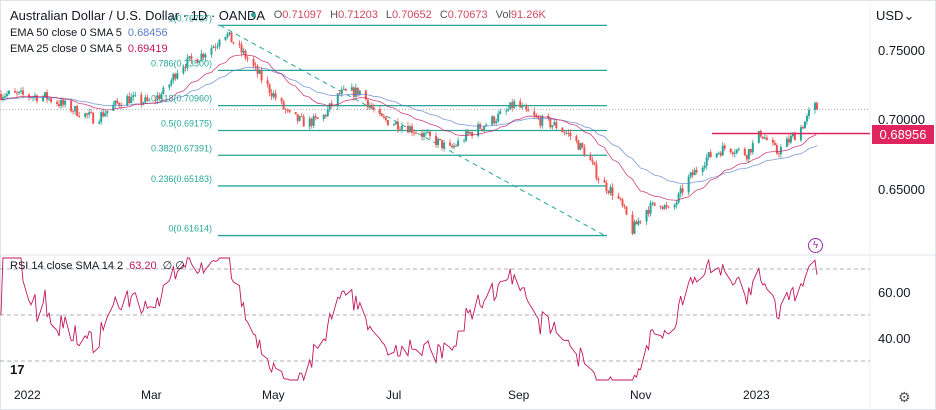 Image resolution: width=936 pixels, height=410 pixels. Describe the element at coordinates (17, 369) in the screenshot. I see `tradingview-logo-icon: 17` at that location.